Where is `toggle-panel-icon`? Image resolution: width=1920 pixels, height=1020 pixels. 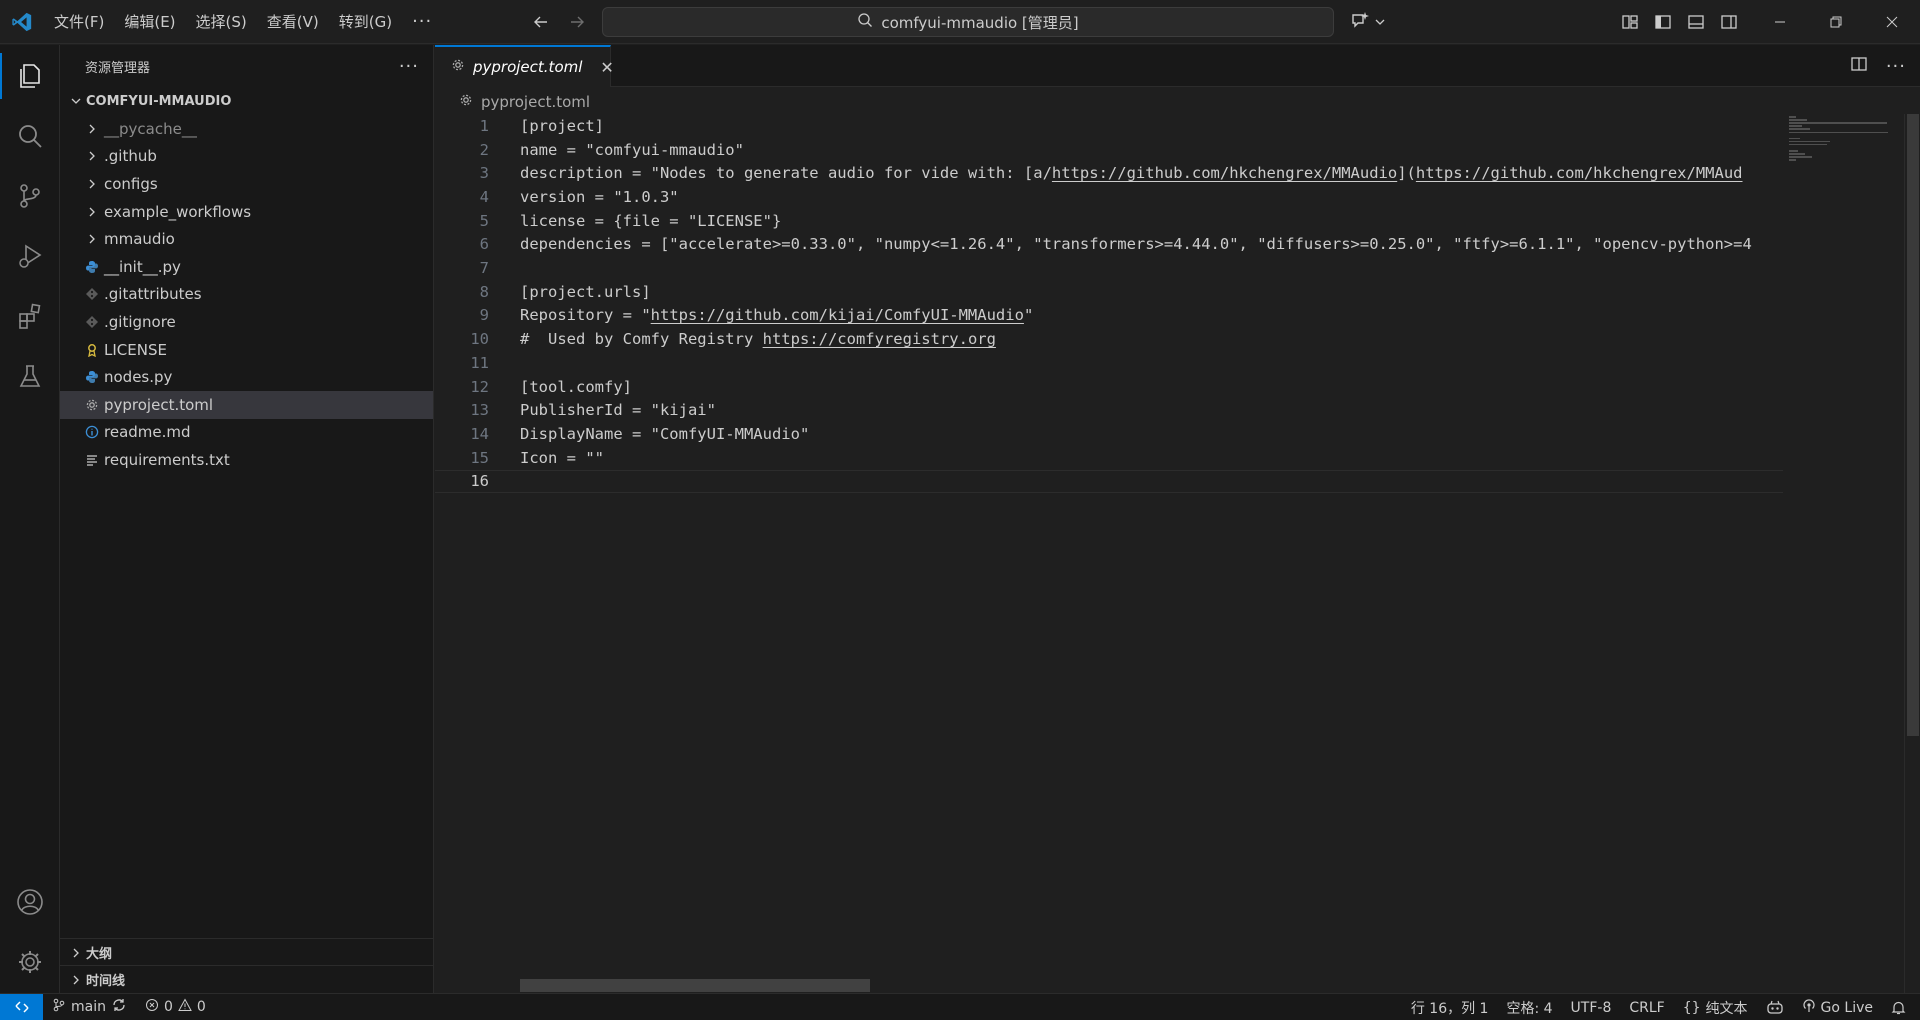
toggle-panel-icon is located at coordinates (1695, 22).